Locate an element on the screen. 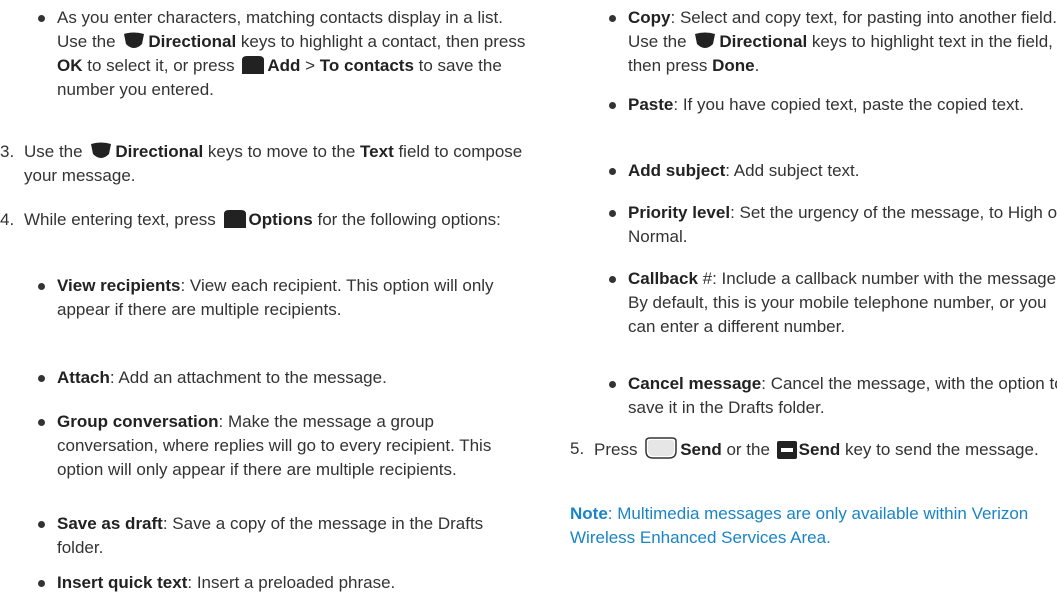 Image resolution: width=1057 pixels, height=600 pixels. send-key-label: Send is located at coordinates (819, 449).